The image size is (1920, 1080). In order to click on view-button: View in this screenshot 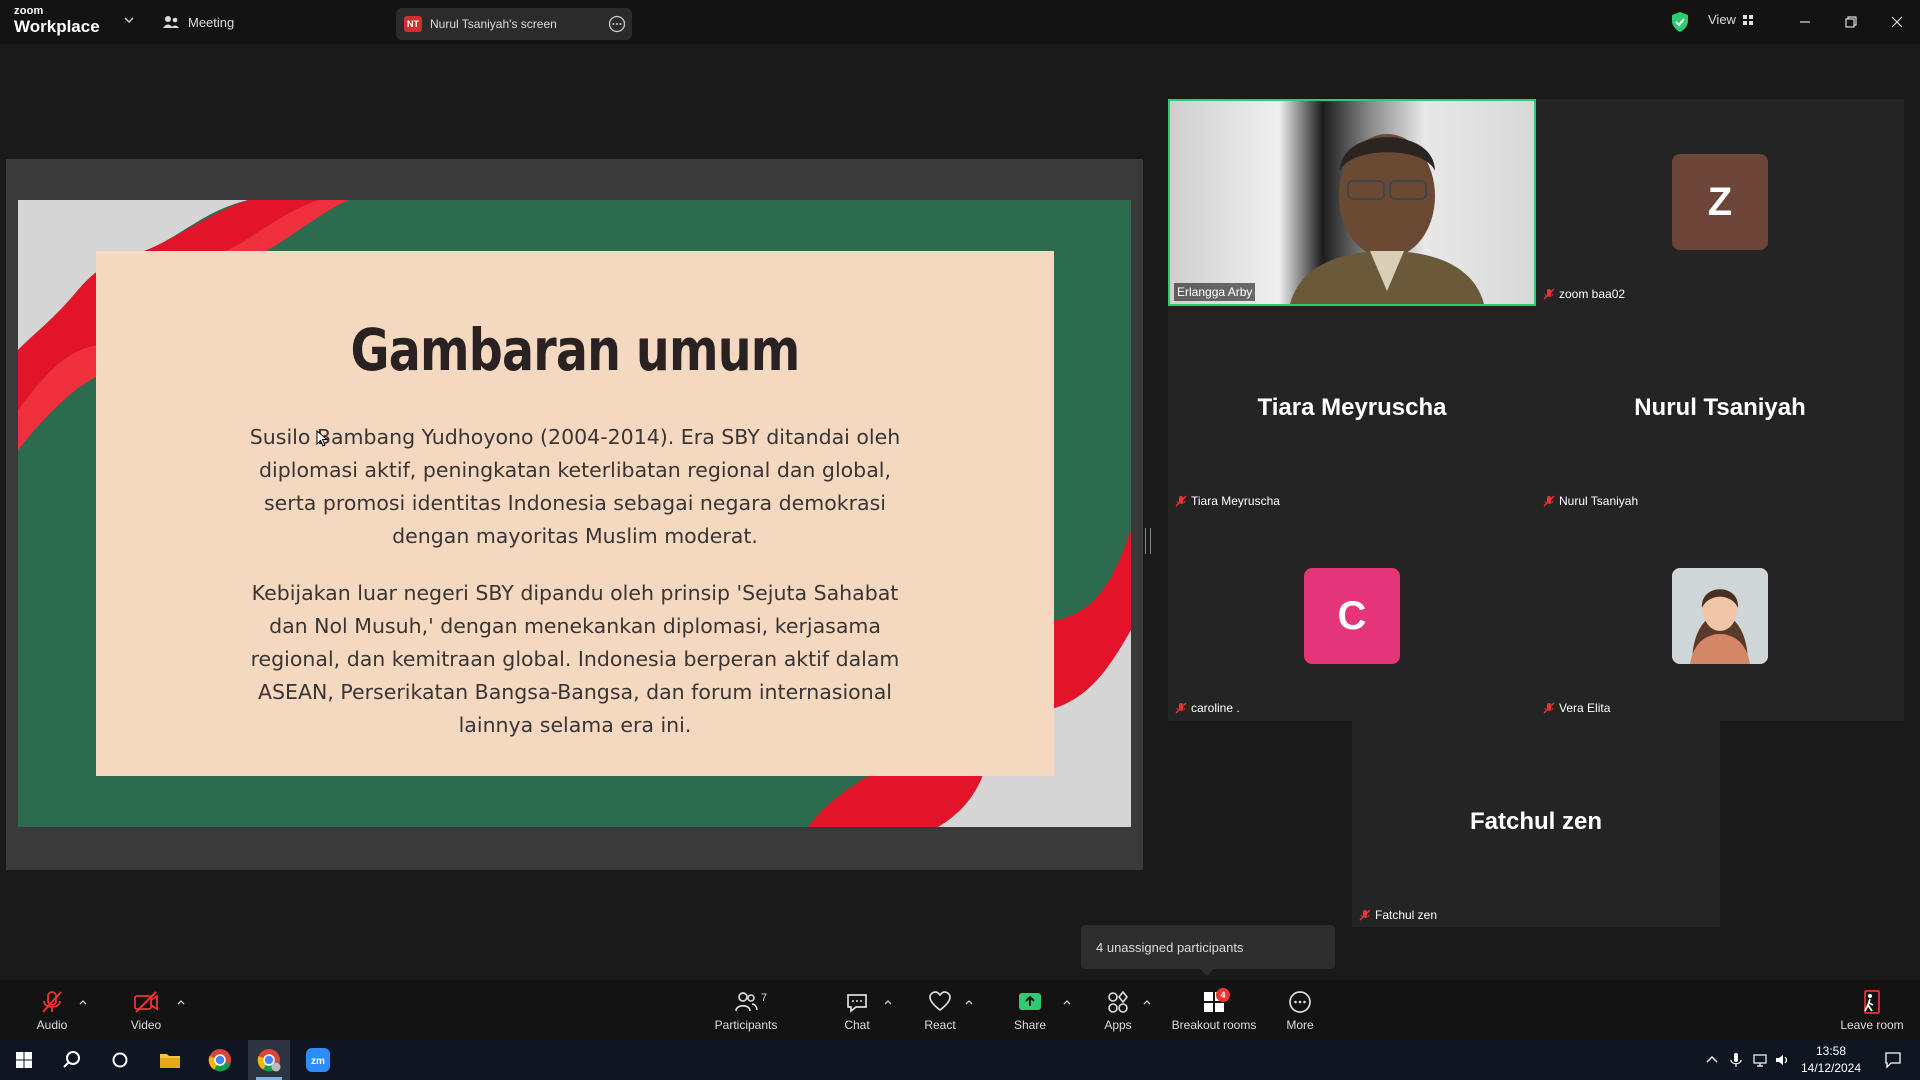, I will do `click(1731, 19)`.